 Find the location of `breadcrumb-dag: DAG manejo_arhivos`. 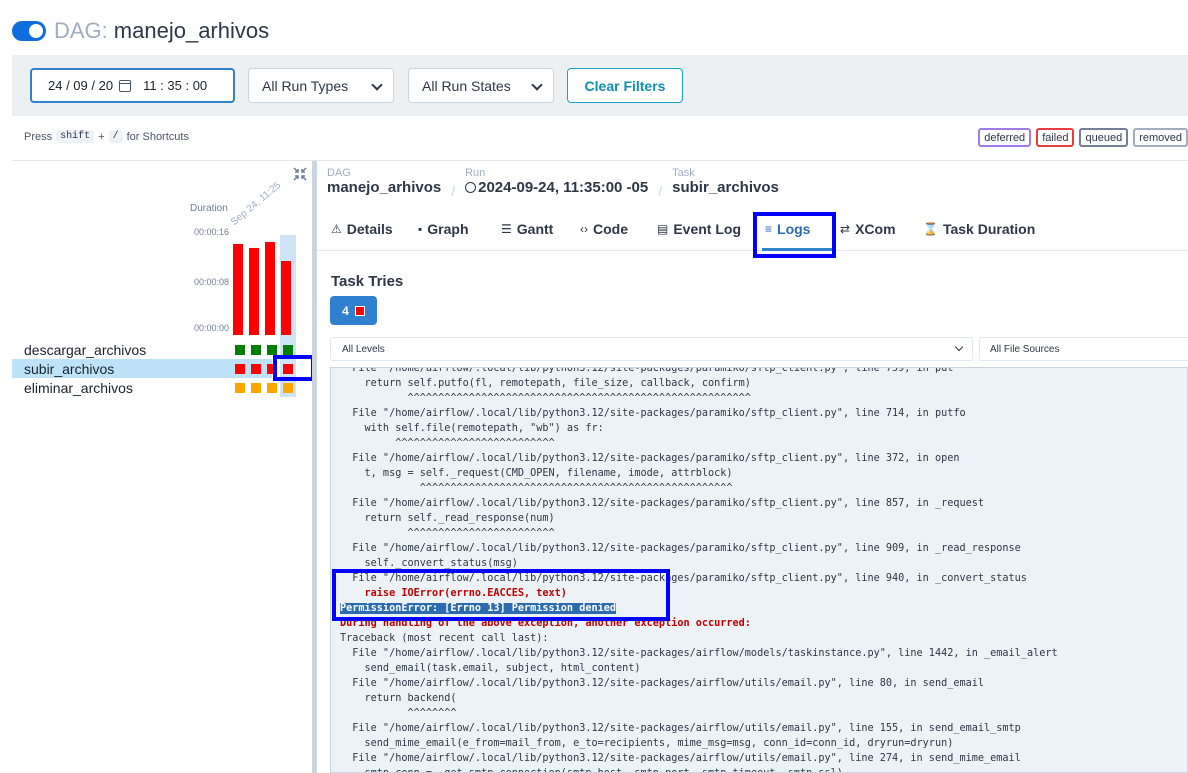

breadcrumb-dag: DAG manejo_arhivos is located at coordinates (384, 183).